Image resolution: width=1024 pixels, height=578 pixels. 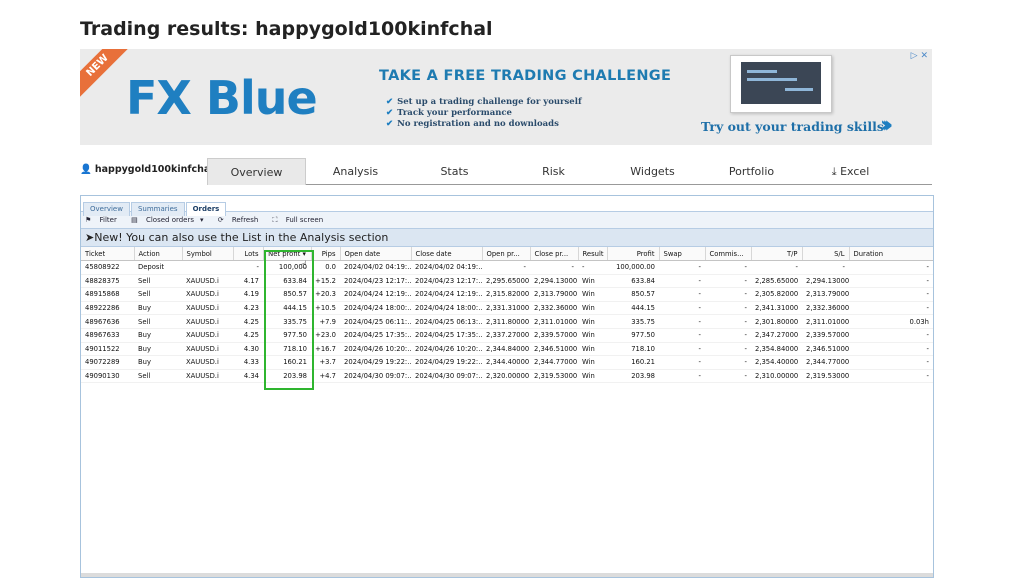 What do you see at coordinates (553, 171) in the screenshot?
I see `tab-risk: Risk` at bounding box center [553, 171].